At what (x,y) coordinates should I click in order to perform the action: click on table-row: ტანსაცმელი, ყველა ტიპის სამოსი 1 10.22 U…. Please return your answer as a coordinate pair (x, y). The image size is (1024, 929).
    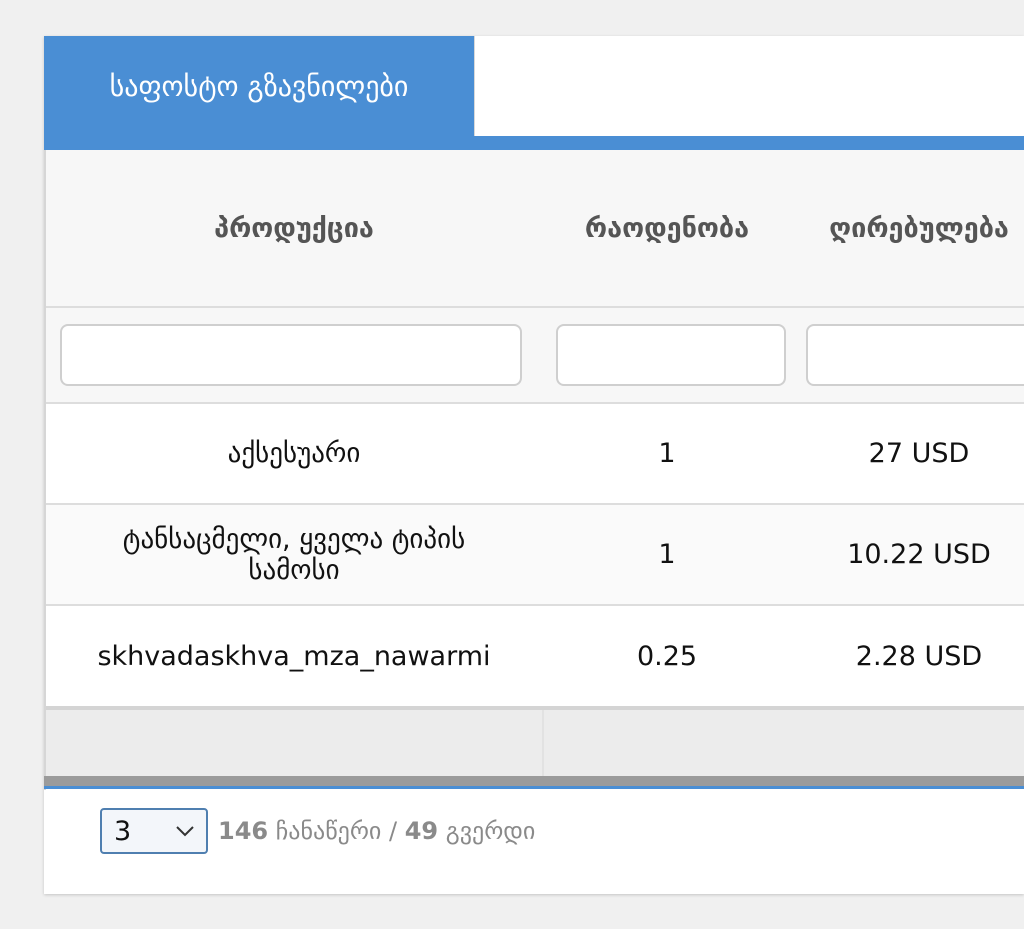
    Looking at the image, I should click on (535, 555).